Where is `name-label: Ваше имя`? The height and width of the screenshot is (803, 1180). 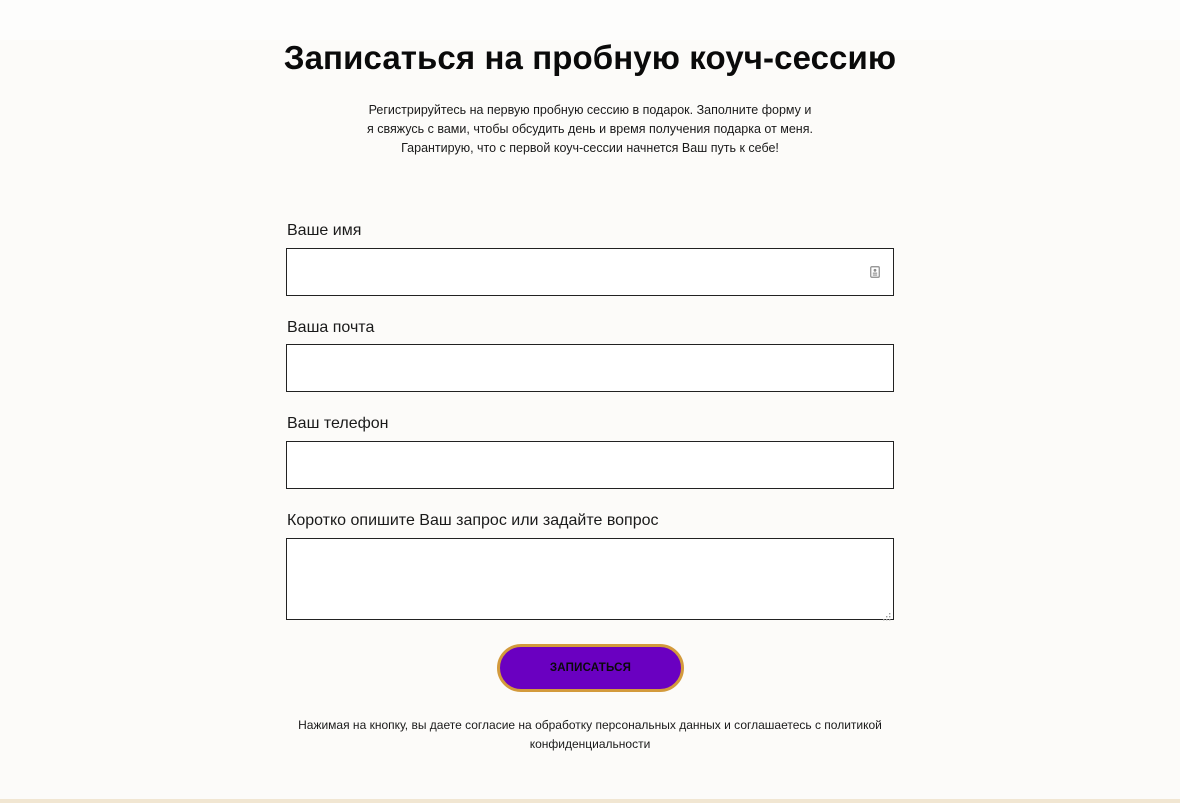 name-label: Ваше имя is located at coordinates (324, 230).